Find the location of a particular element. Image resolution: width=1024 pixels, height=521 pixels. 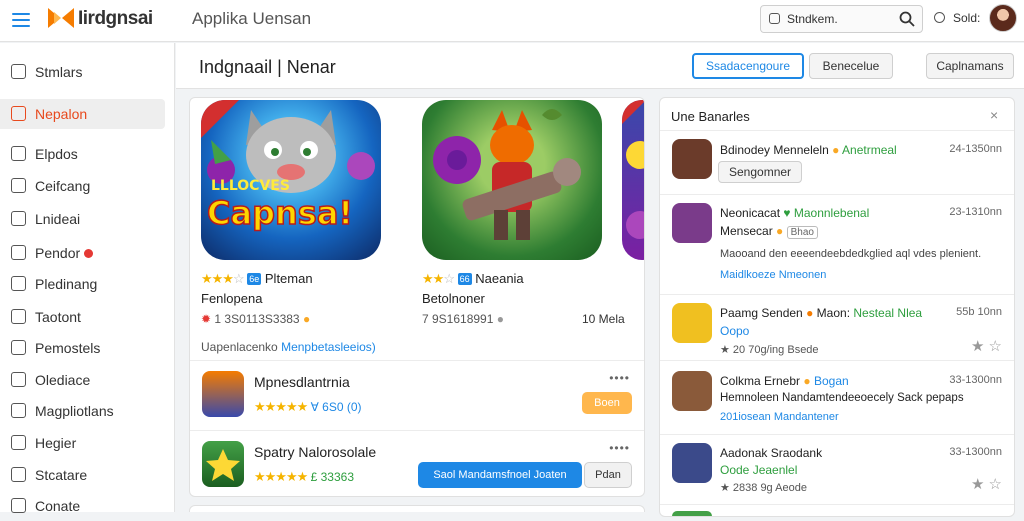

sidebar-item-label: Magpliotlans is located at coordinates (74, 411).